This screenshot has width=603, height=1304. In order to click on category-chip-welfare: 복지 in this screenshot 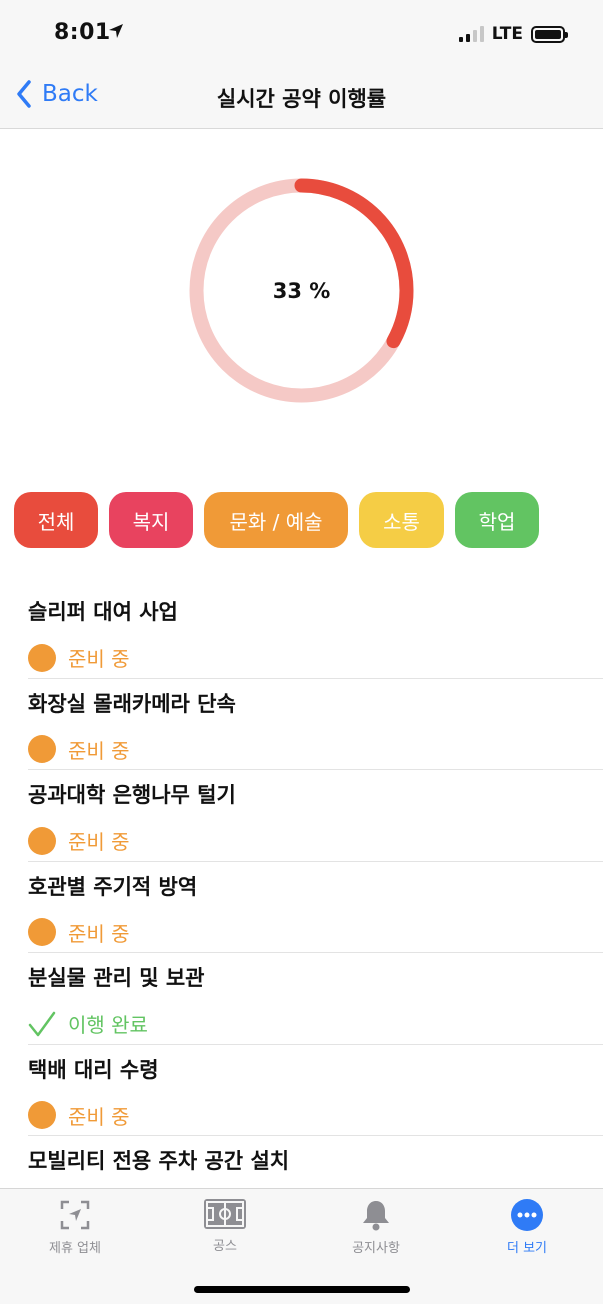, I will do `click(151, 520)`.